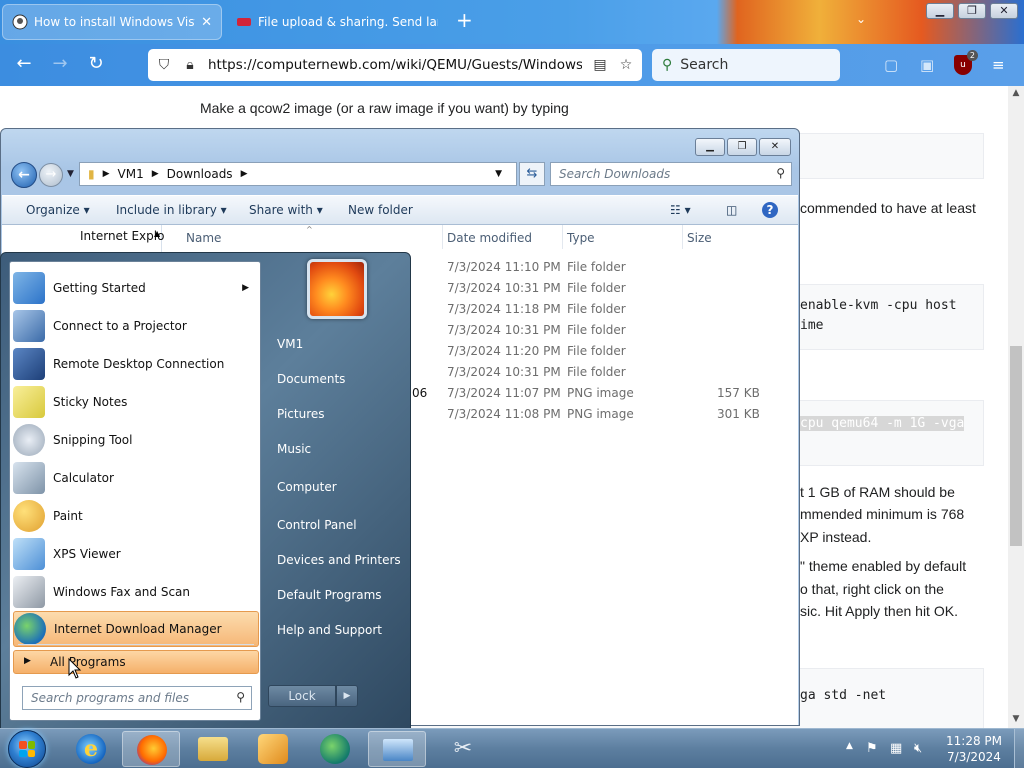 This screenshot has width=1024, height=768. I want to click on lock-button: Lock, so click(302, 696).